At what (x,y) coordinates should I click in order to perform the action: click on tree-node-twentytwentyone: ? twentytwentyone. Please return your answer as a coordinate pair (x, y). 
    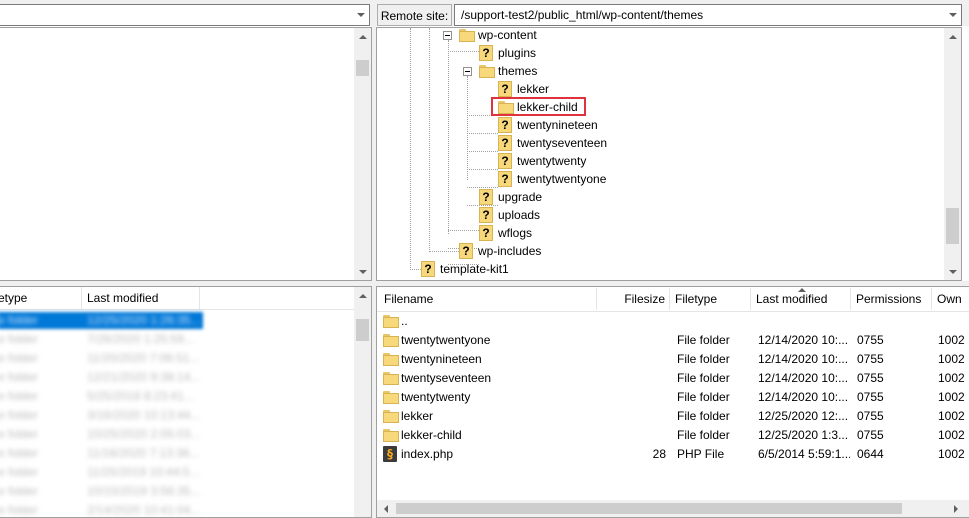
    Looking at the image, I should click on (657, 179).